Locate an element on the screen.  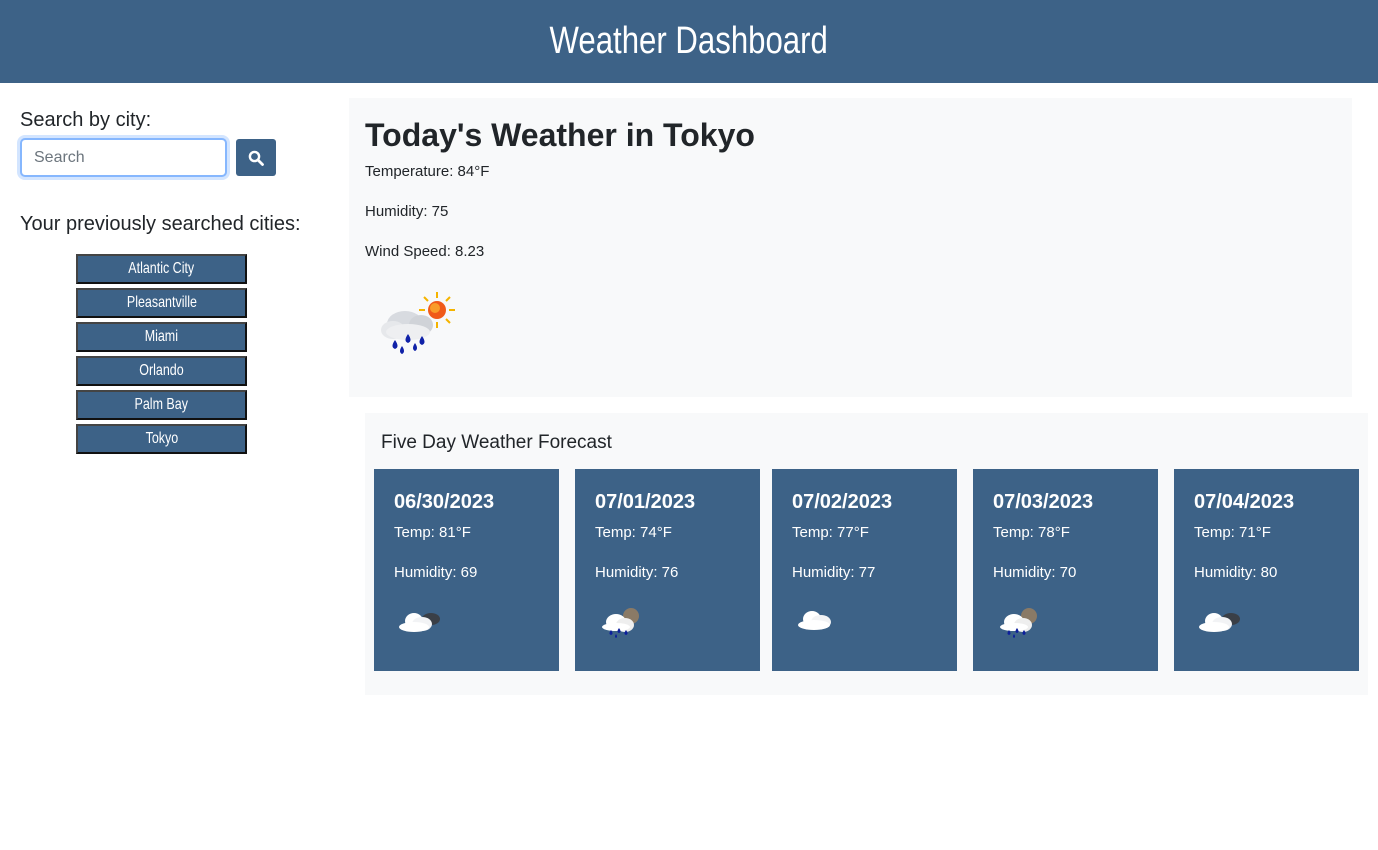
page-title: Weather Dashboard is located at coordinates (689, 41).